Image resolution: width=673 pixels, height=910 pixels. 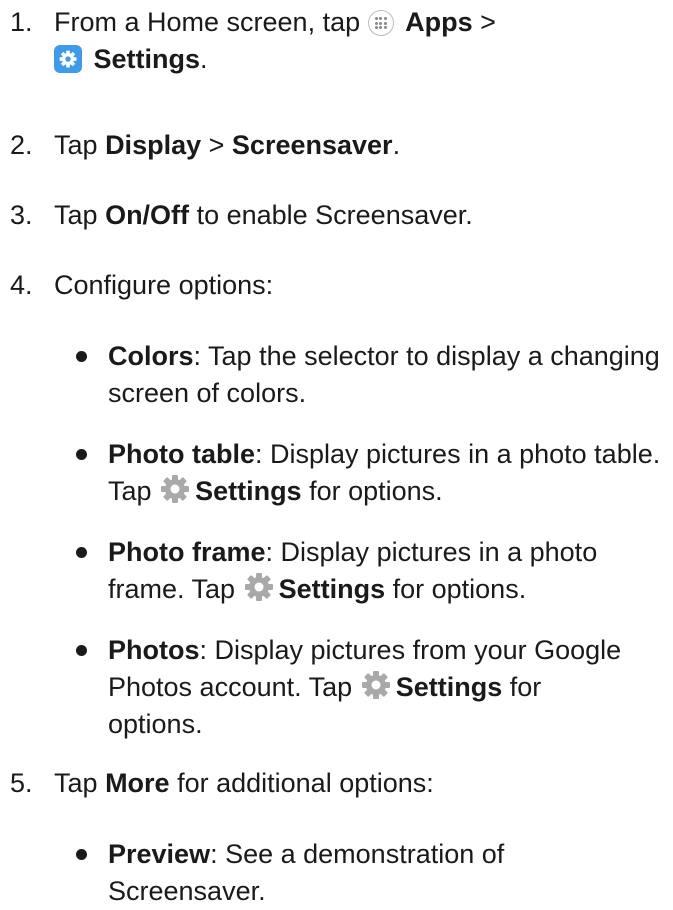 What do you see at coordinates (21, 215) in the screenshot?
I see `step-number: 3.` at bounding box center [21, 215].